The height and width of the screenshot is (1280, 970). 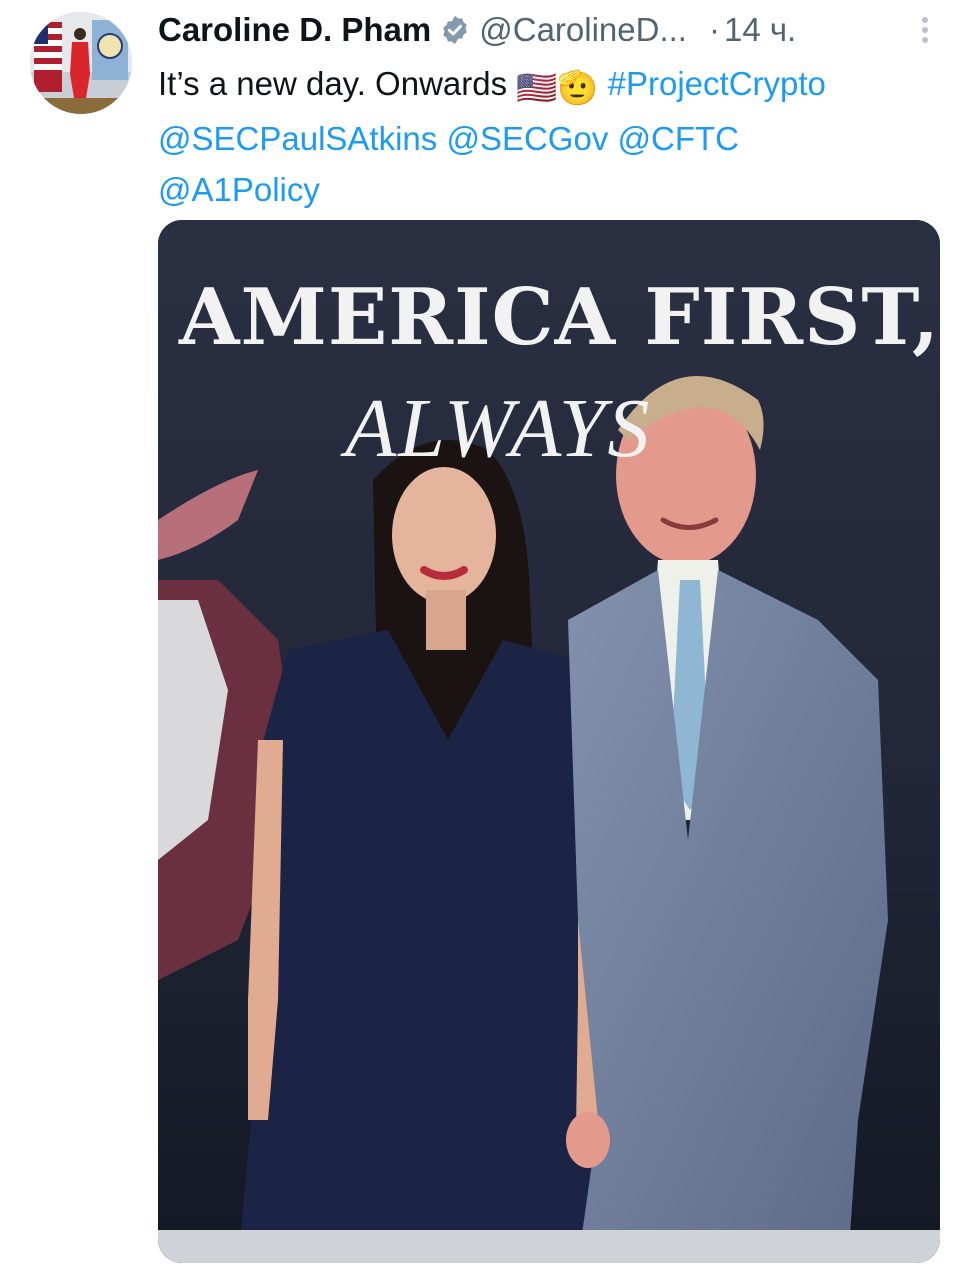 What do you see at coordinates (537, 87) in the screenshot?
I see `us-flag-emoji: 🇺🇸` at bounding box center [537, 87].